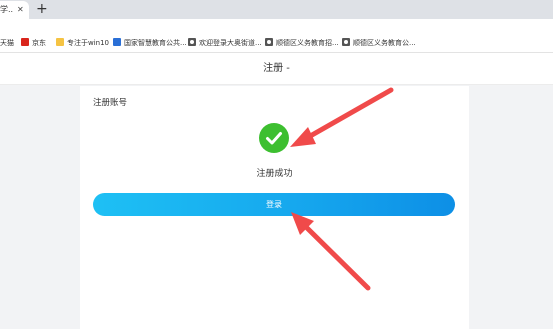 This screenshot has height=329, width=553. I want to click on bookmark-label: 京东, so click(39, 43).